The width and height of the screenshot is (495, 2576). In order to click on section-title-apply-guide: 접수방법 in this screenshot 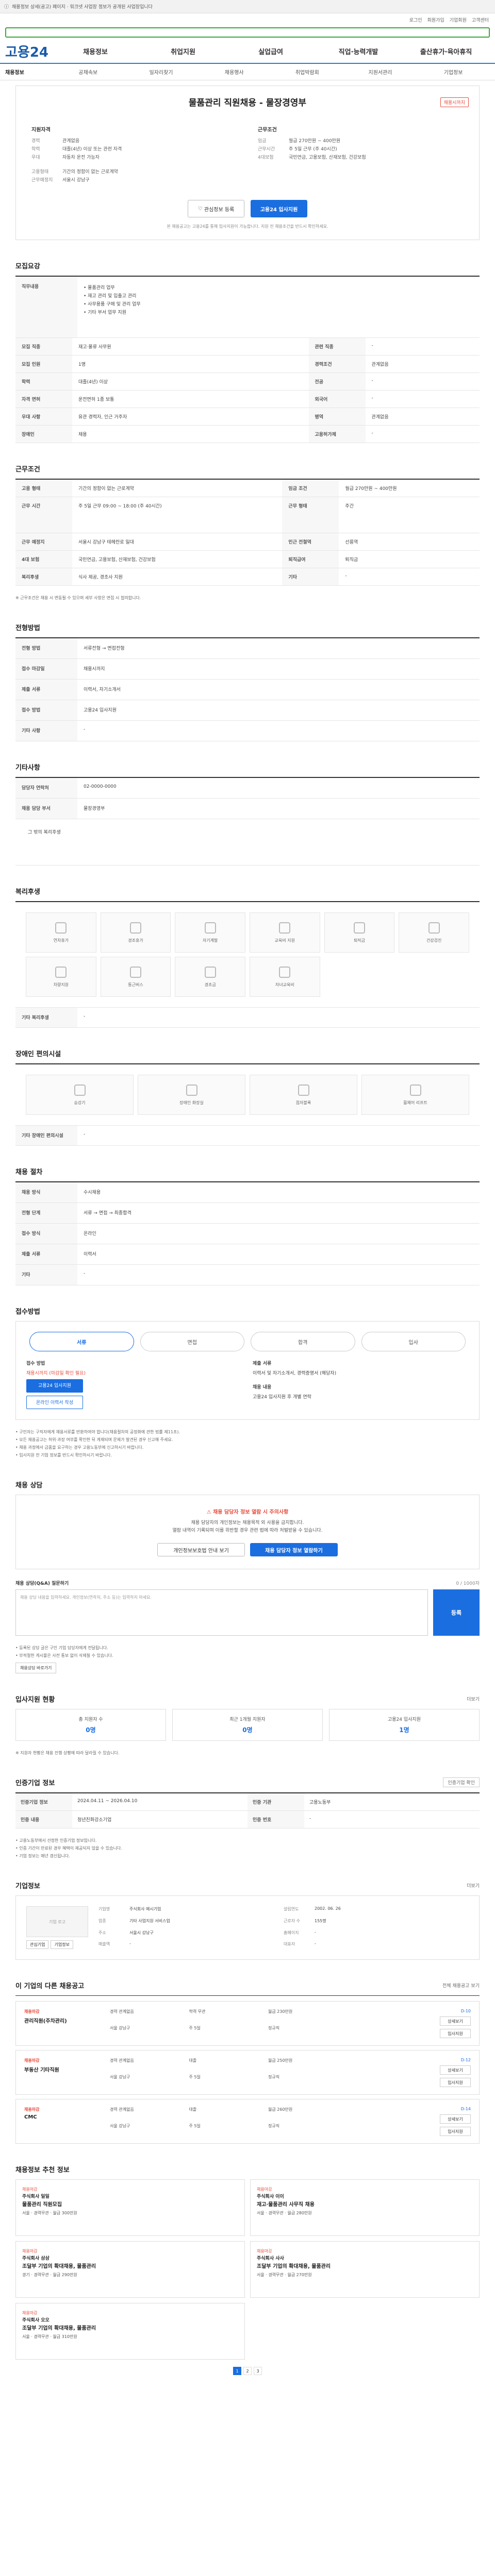, I will do `click(247, 1311)`.